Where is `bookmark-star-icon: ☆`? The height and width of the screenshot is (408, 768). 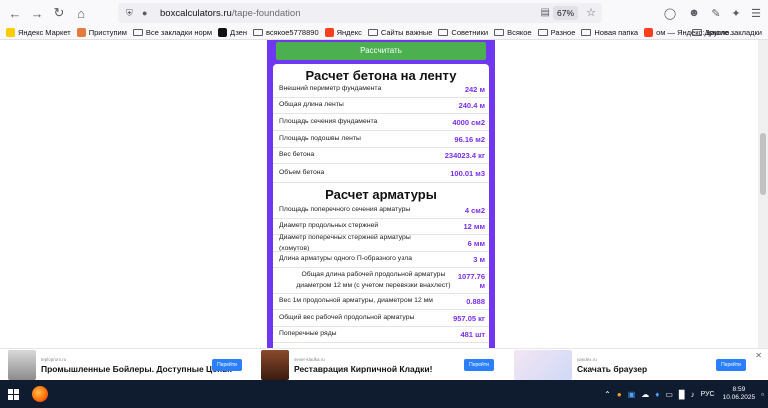 bookmark-star-icon: ☆ is located at coordinates (591, 12).